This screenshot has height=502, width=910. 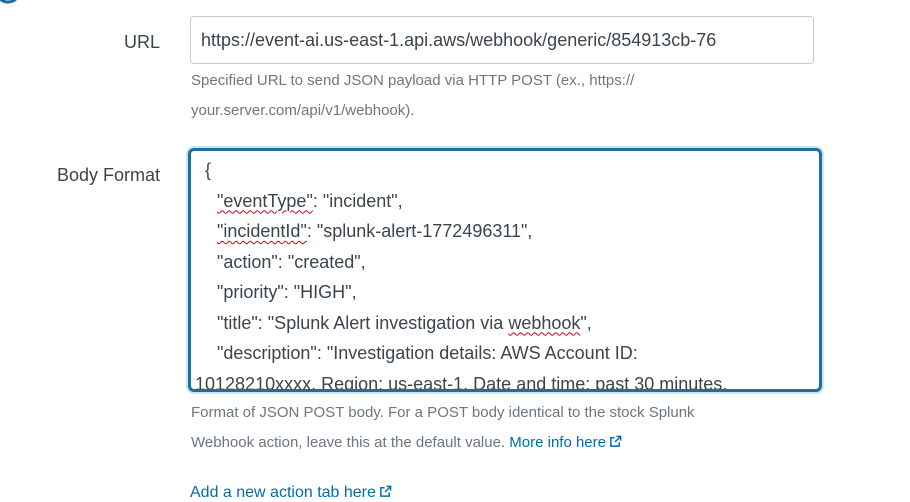 I want to click on spellcheck-word: webhook, so click(x=544, y=322).